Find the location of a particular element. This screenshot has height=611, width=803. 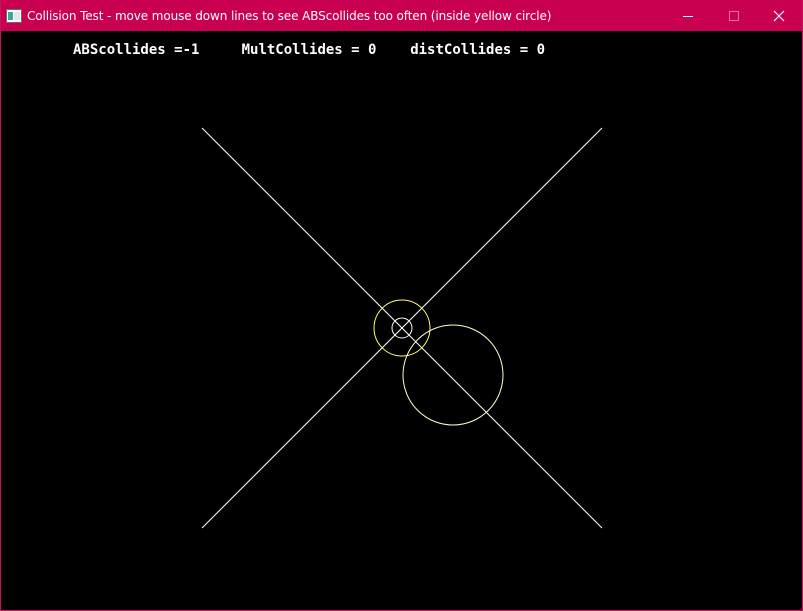

close-icon is located at coordinates (779, 15).